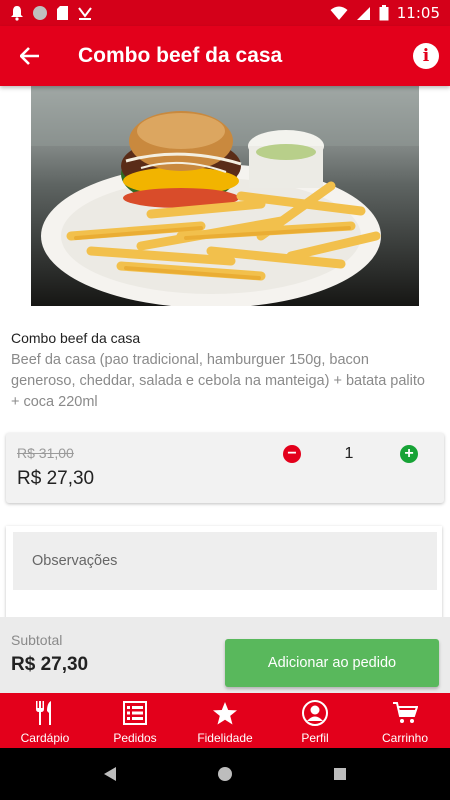  Describe the element at coordinates (45, 738) in the screenshot. I see `nav-label-cardapio: Cardápio` at that location.